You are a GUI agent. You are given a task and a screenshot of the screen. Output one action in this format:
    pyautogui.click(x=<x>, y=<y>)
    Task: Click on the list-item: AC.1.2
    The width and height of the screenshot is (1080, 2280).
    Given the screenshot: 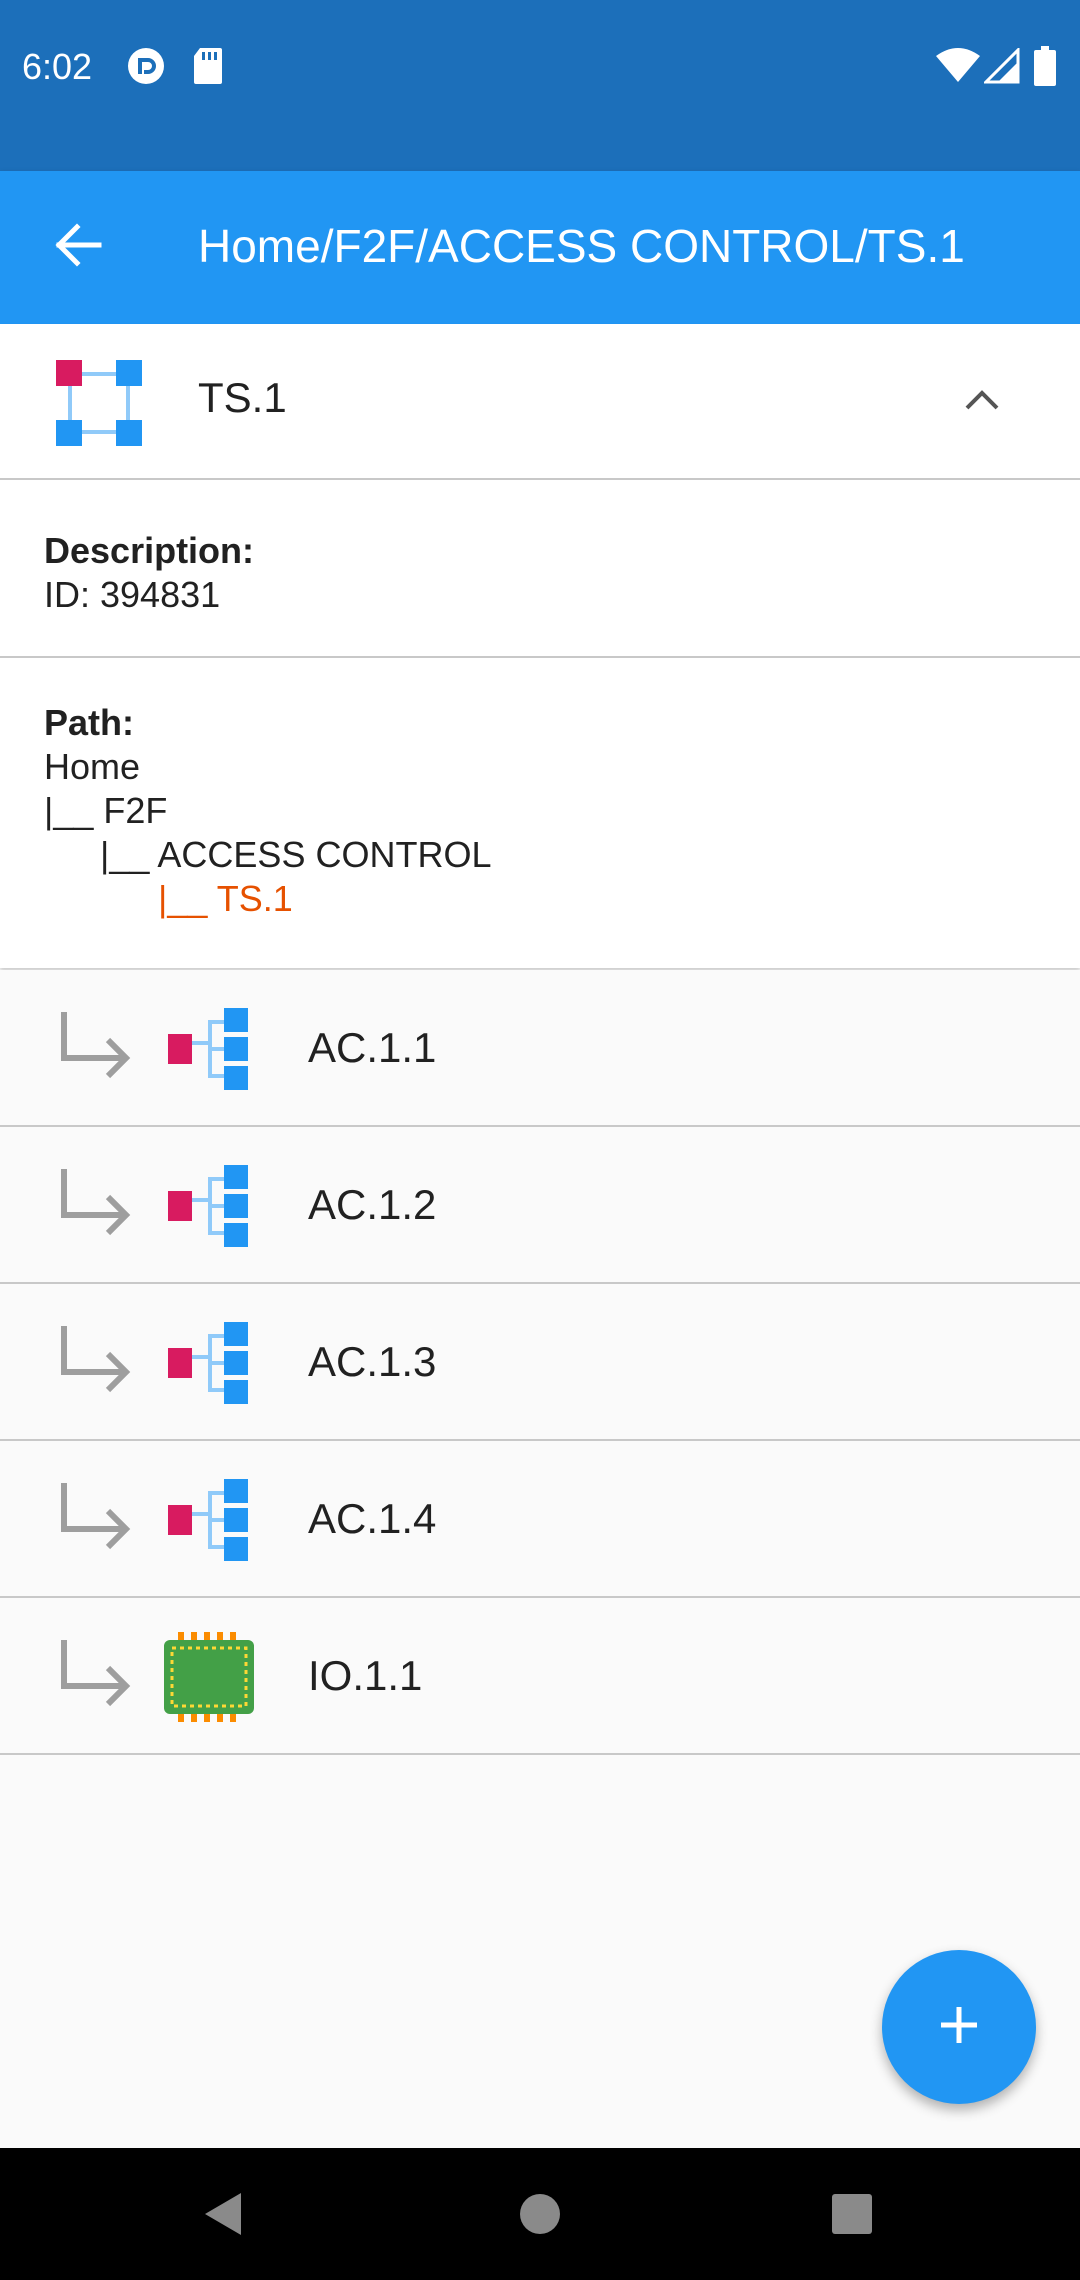 What is the action you would take?
    pyautogui.click(x=540, y=1205)
    